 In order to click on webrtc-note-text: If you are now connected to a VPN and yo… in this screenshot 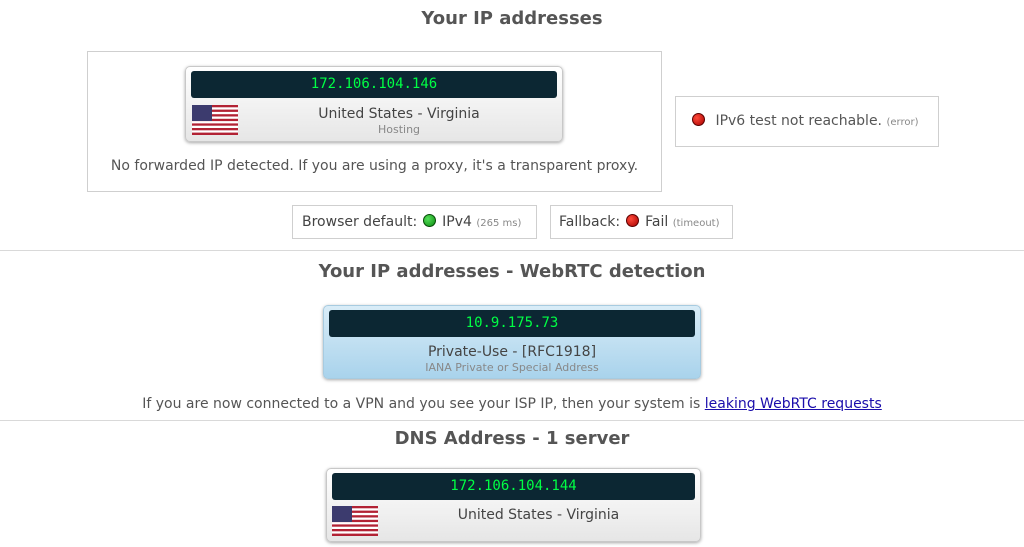, I will do `click(421, 404)`.